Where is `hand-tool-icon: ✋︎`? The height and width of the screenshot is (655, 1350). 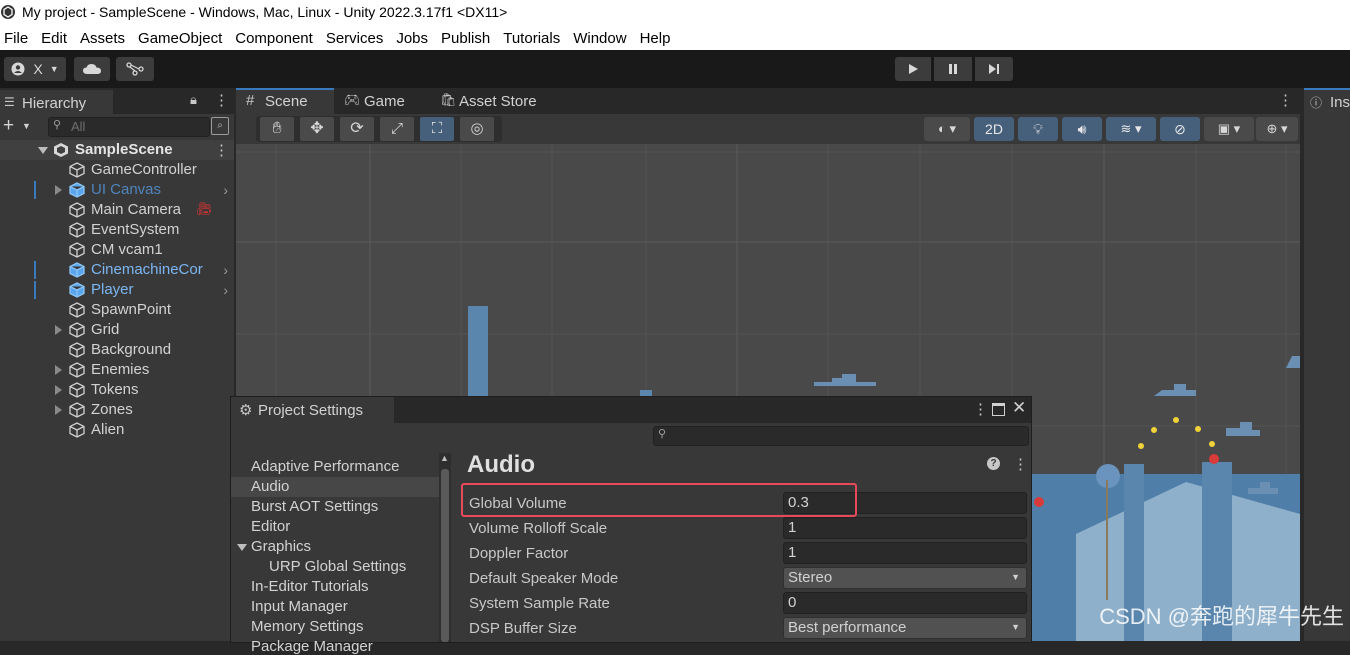 hand-tool-icon: ✋︎ is located at coordinates (277, 129).